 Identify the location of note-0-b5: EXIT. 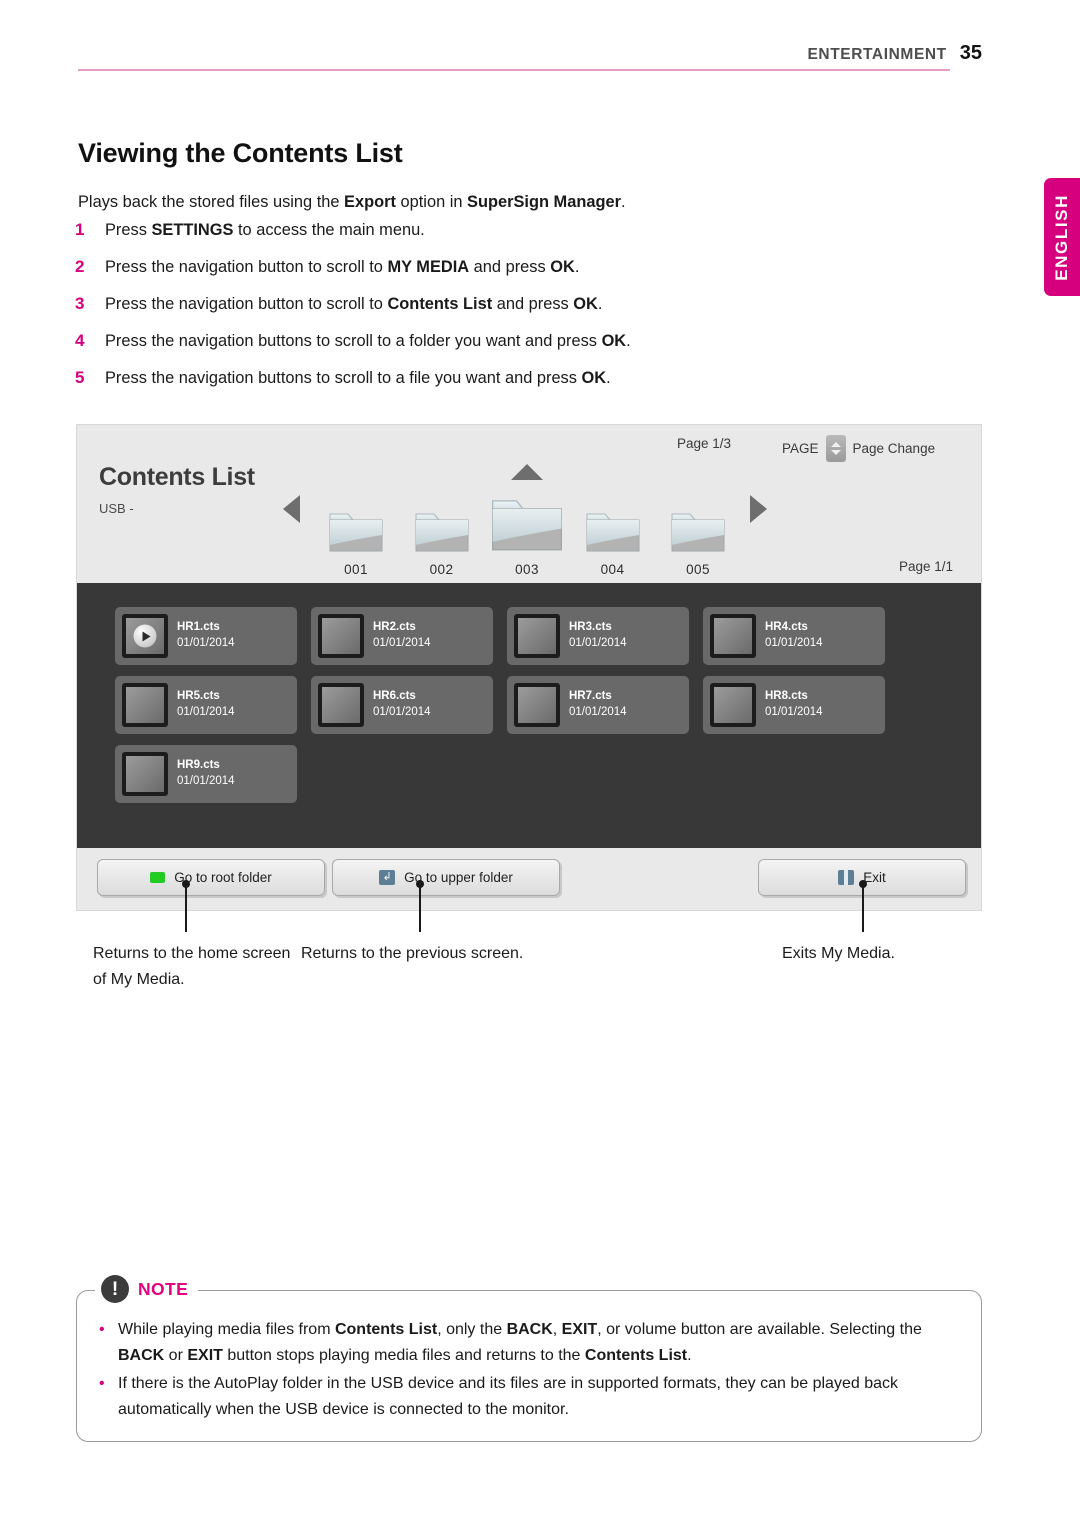
(205, 1355).